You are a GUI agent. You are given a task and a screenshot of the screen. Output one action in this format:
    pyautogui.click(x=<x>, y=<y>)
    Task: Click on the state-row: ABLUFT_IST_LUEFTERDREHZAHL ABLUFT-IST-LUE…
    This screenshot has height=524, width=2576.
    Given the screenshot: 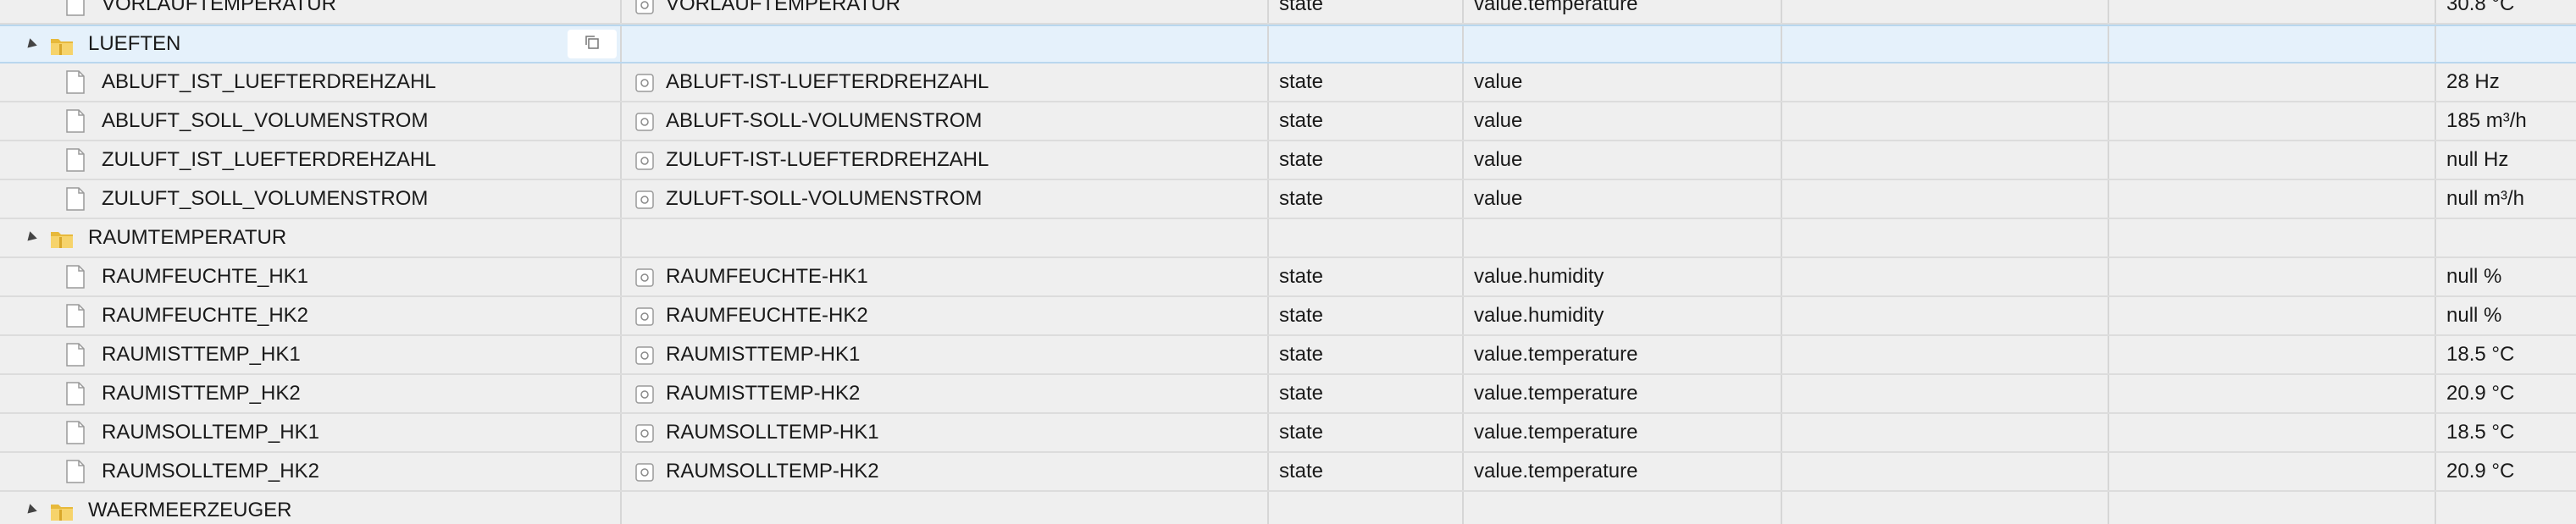 What is the action you would take?
    pyautogui.click(x=1288, y=82)
    